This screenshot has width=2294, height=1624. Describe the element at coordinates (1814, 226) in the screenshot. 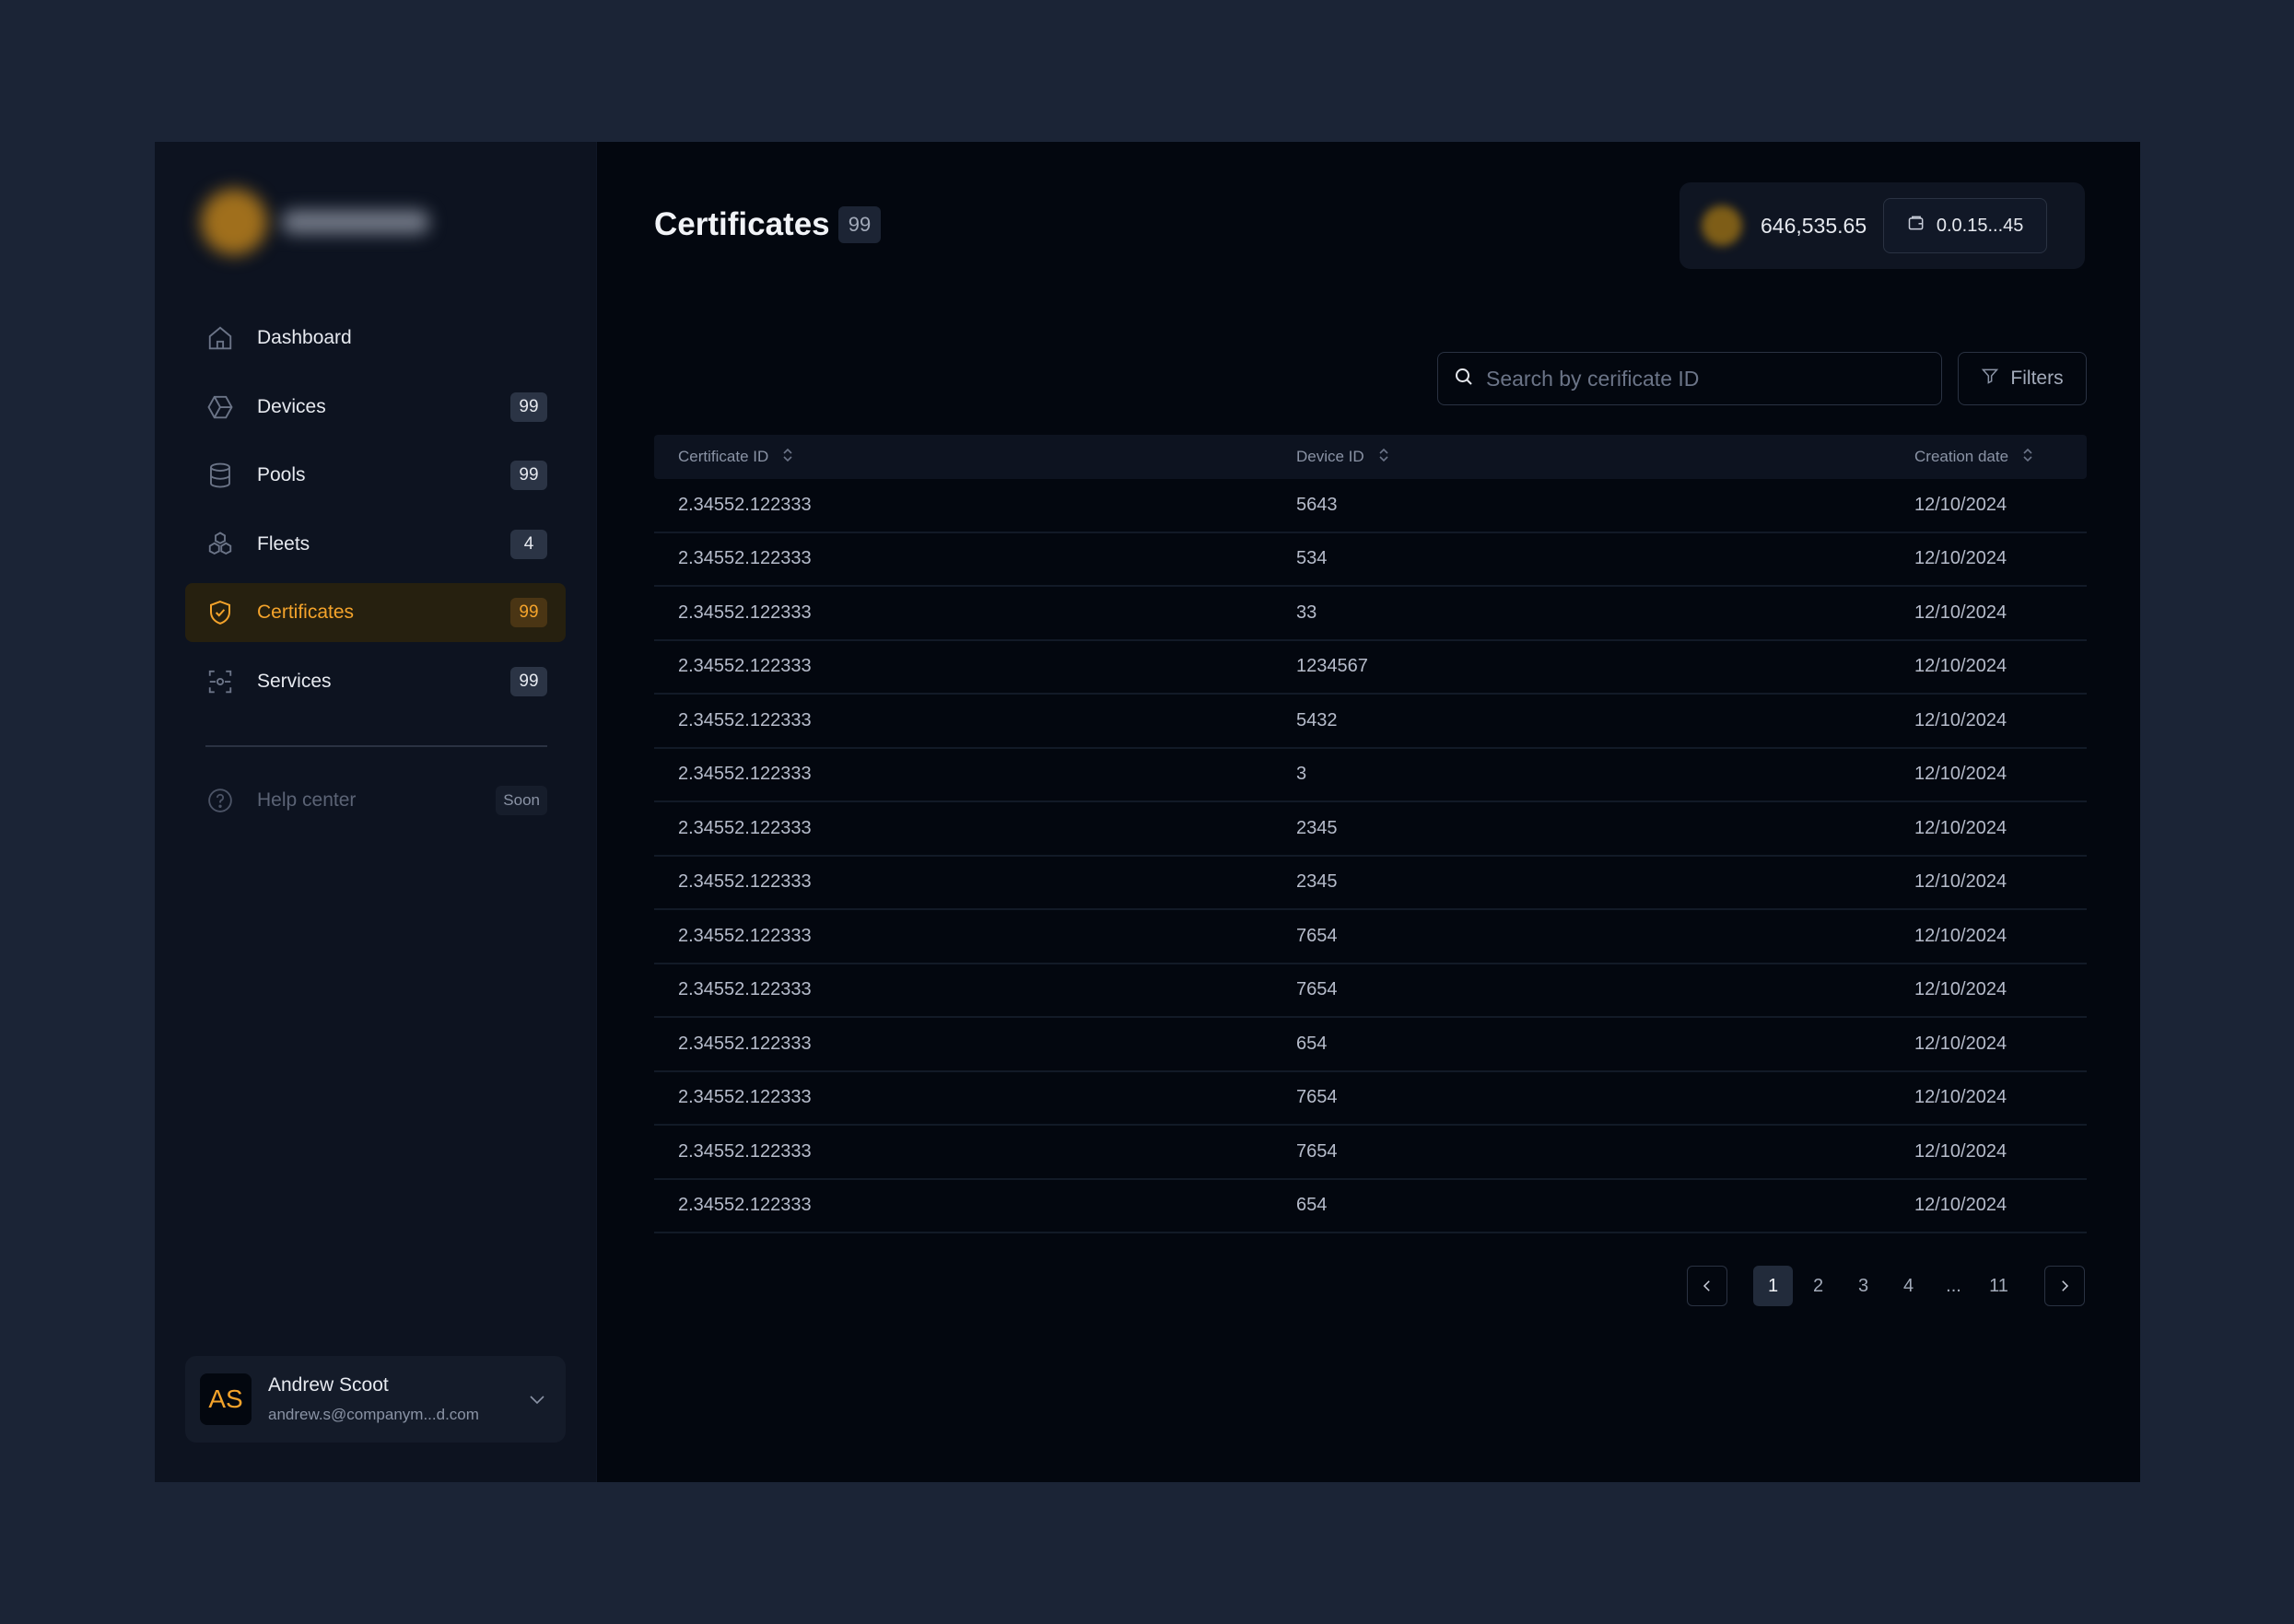

I see `wallet-balance: 646,535.65` at that location.